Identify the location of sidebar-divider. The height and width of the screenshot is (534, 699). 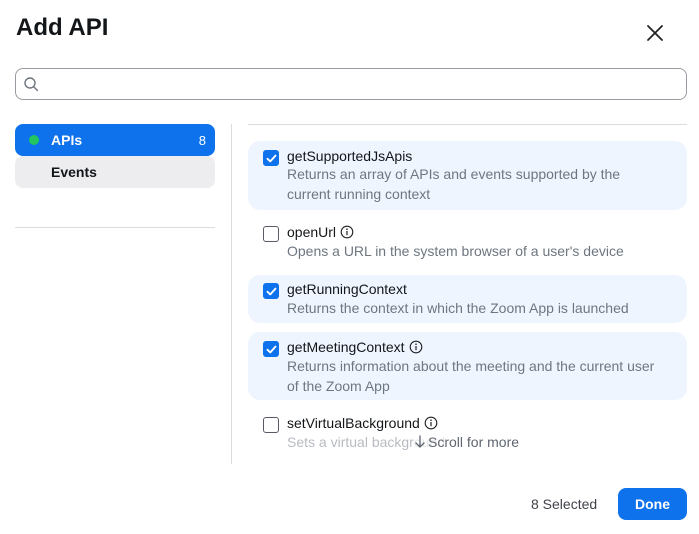
(115, 227).